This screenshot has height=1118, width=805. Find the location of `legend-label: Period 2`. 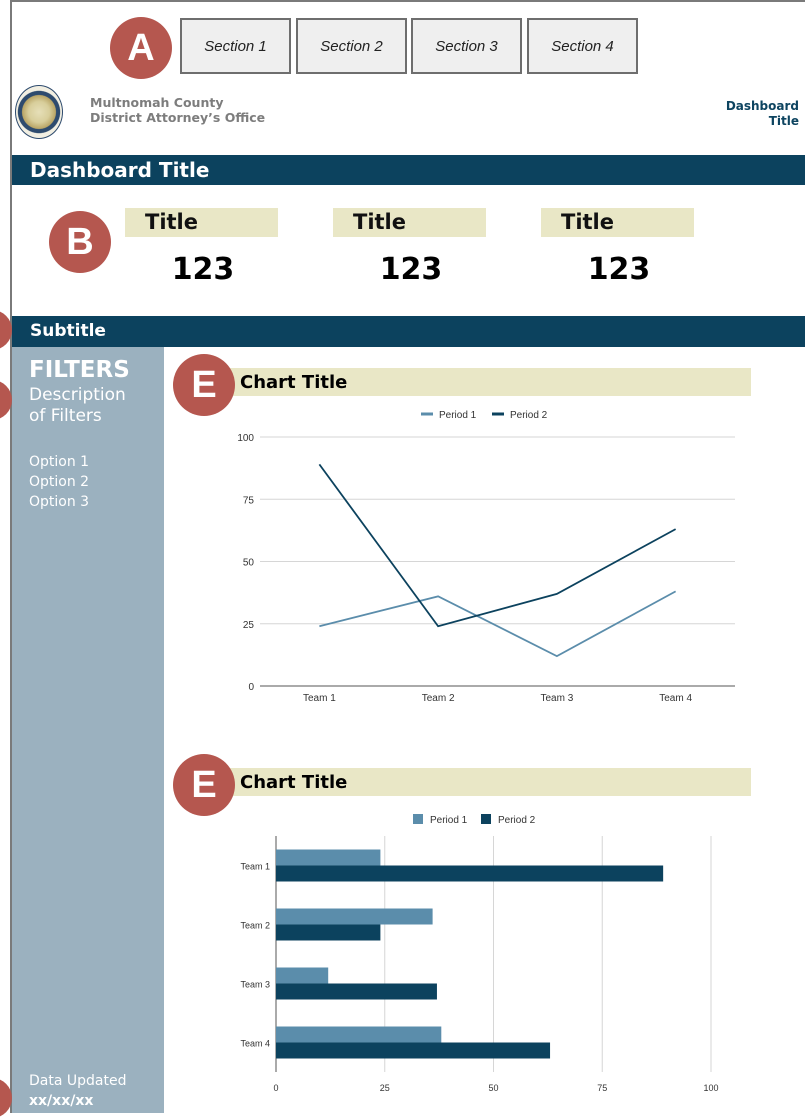

legend-label: Period 2 is located at coordinates (517, 820).